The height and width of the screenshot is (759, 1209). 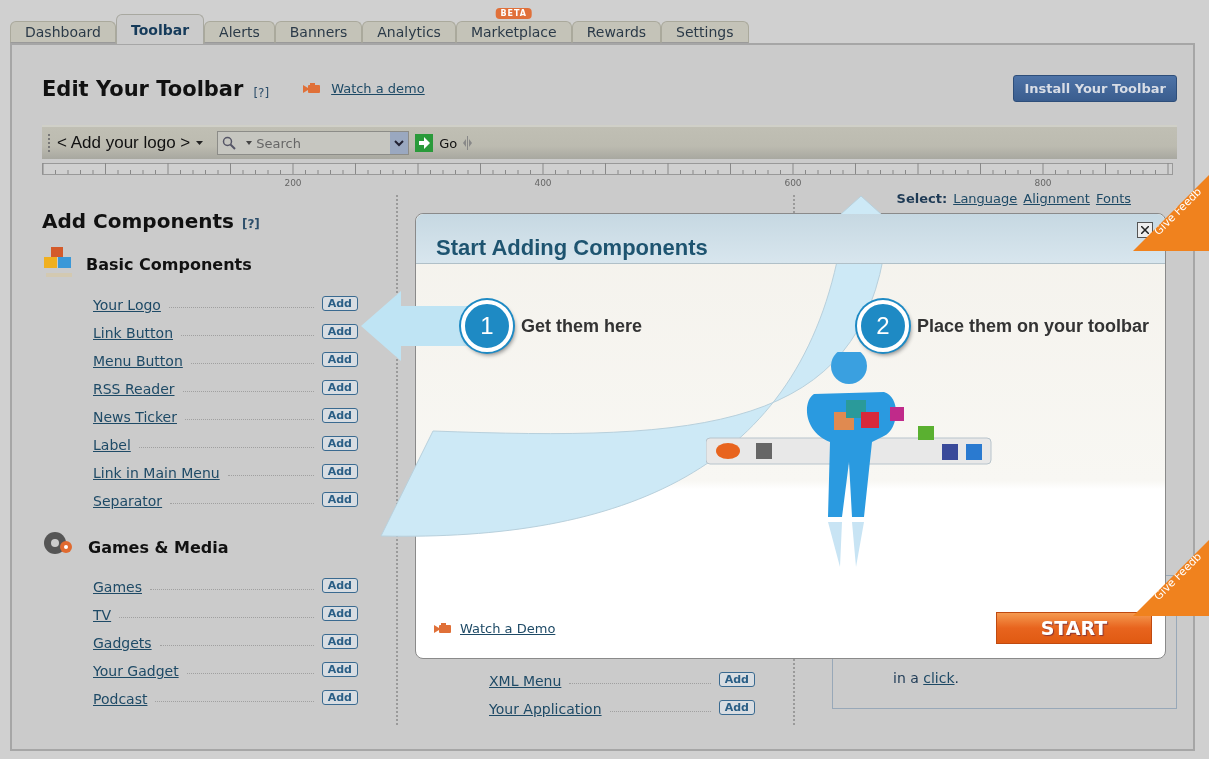 What do you see at coordinates (117, 587) in the screenshot?
I see `component-link: Games` at bounding box center [117, 587].